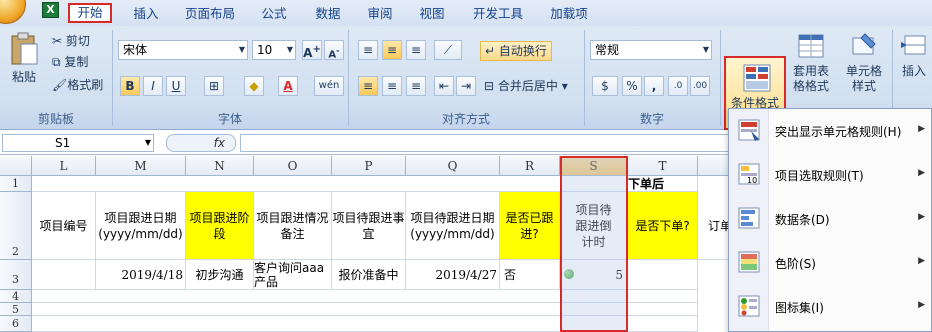  Describe the element at coordinates (16, 275) in the screenshot. I see `row-header-3: 3` at that location.